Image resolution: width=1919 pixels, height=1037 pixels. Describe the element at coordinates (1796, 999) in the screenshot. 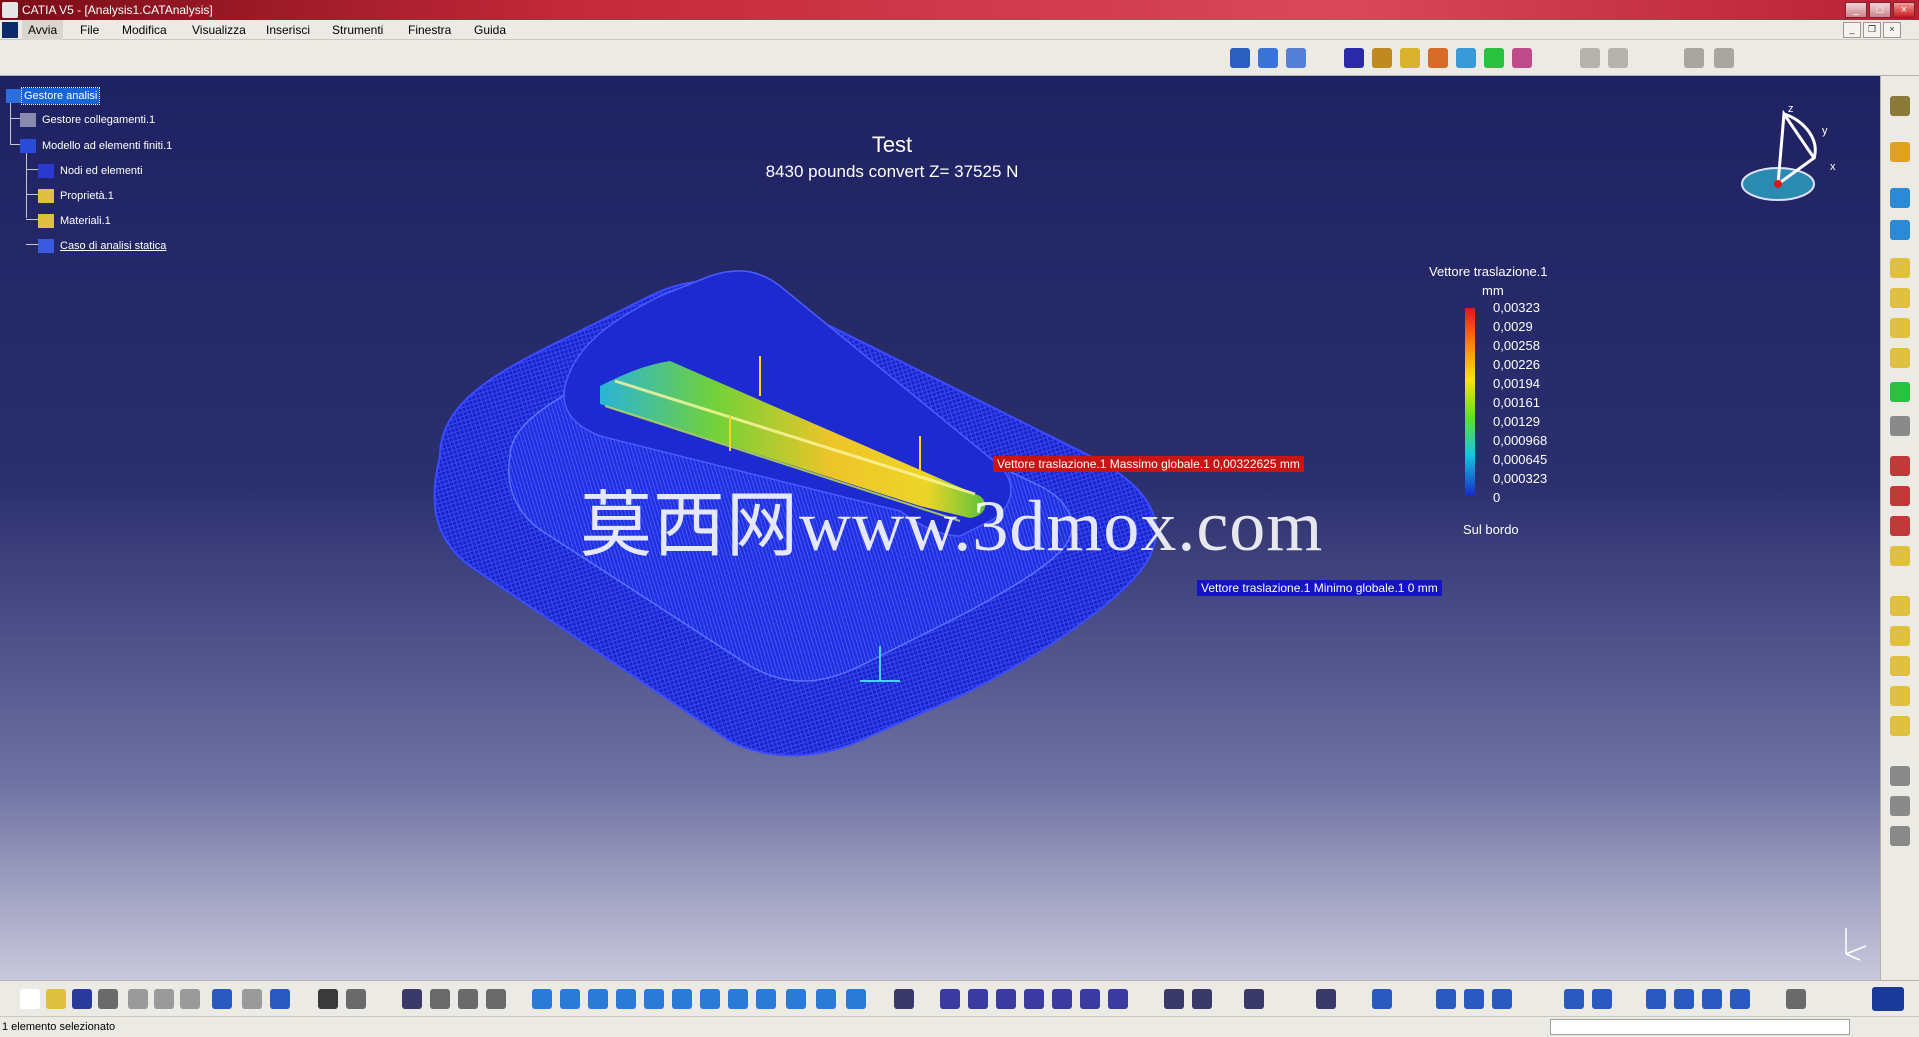

I see `calculator-icon` at that location.